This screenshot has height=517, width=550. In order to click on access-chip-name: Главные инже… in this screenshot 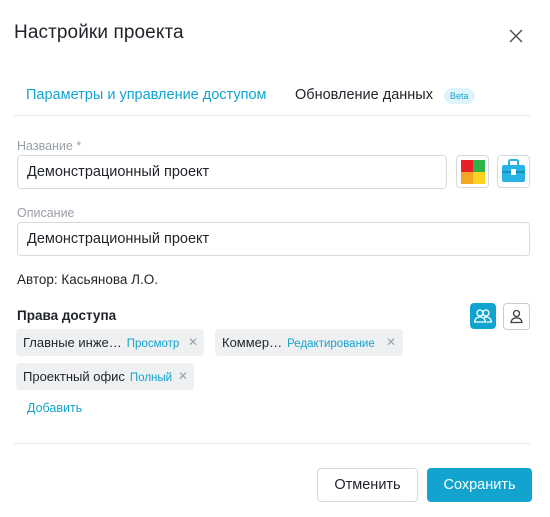, I will do `click(72, 342)`.